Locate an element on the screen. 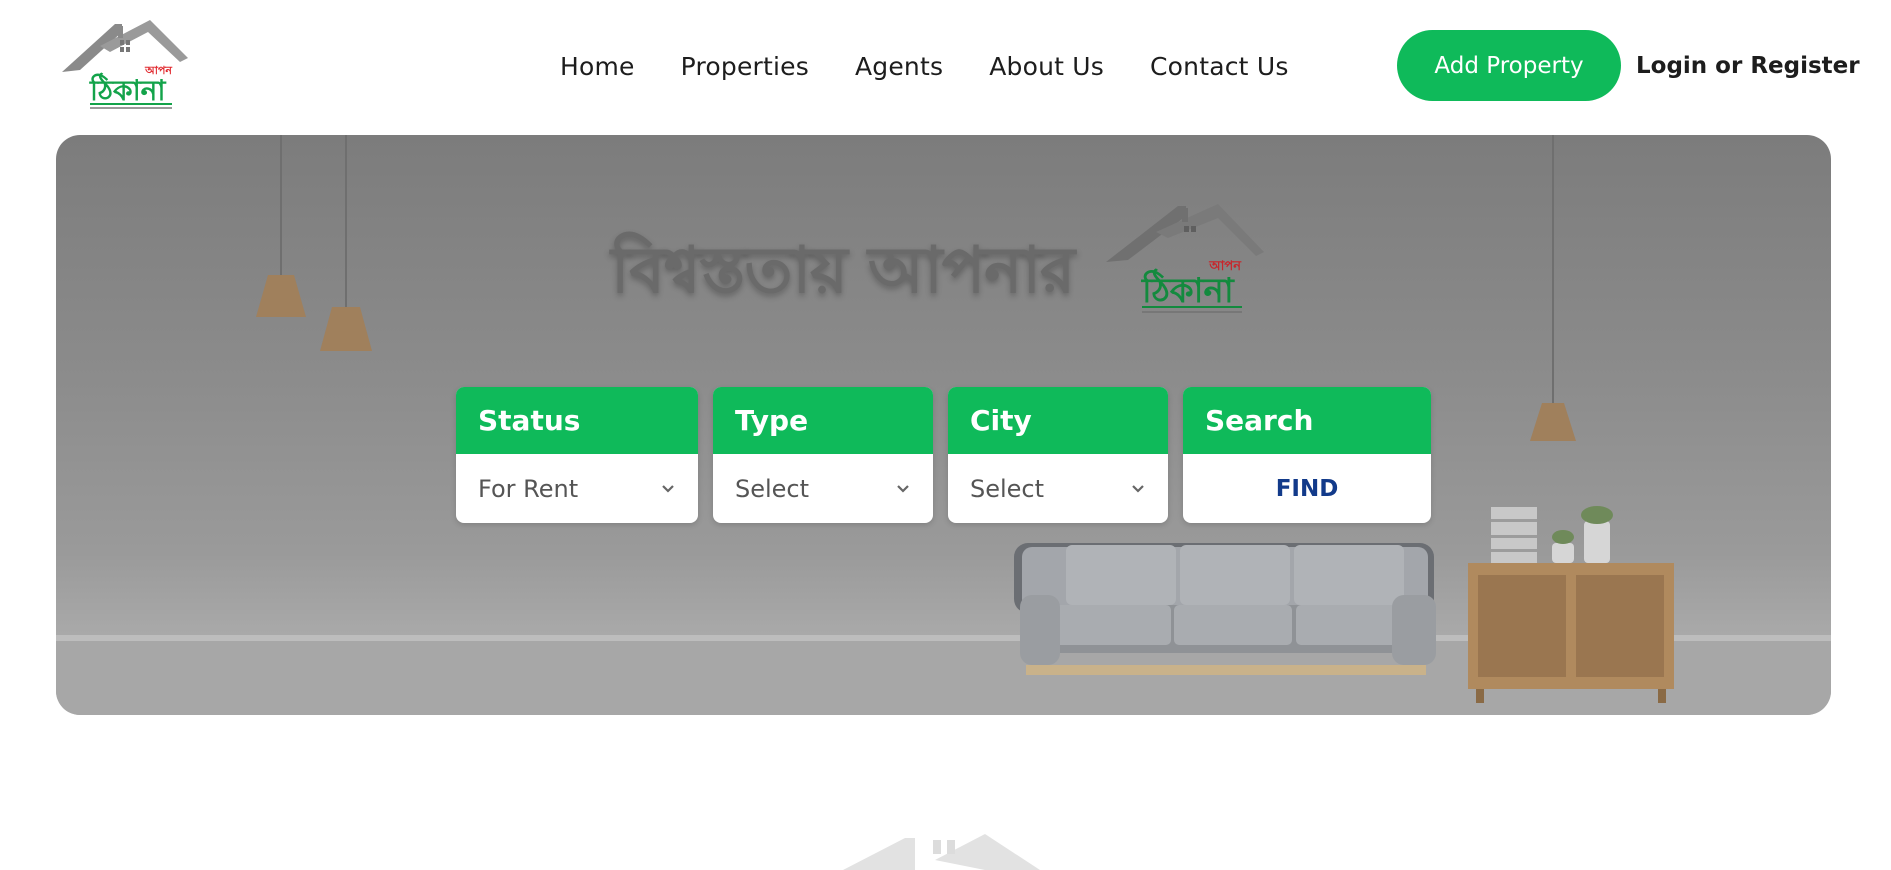 This screenshot has height=870, width=1891. city-filter: City Select is located at coordinates (1058, 455).